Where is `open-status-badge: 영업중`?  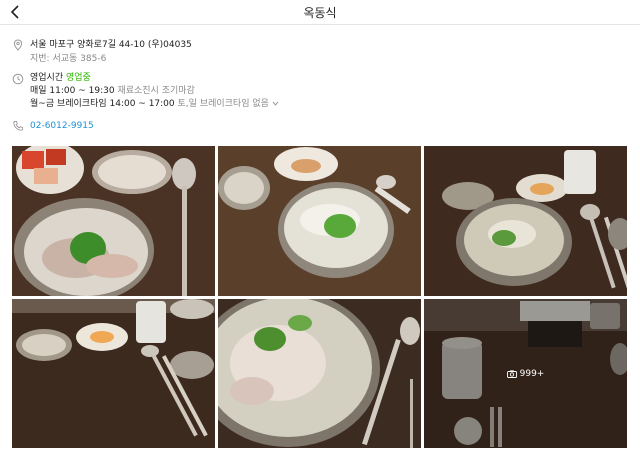
open-status-badge: 영업중 is located at coordinates (78, 78).